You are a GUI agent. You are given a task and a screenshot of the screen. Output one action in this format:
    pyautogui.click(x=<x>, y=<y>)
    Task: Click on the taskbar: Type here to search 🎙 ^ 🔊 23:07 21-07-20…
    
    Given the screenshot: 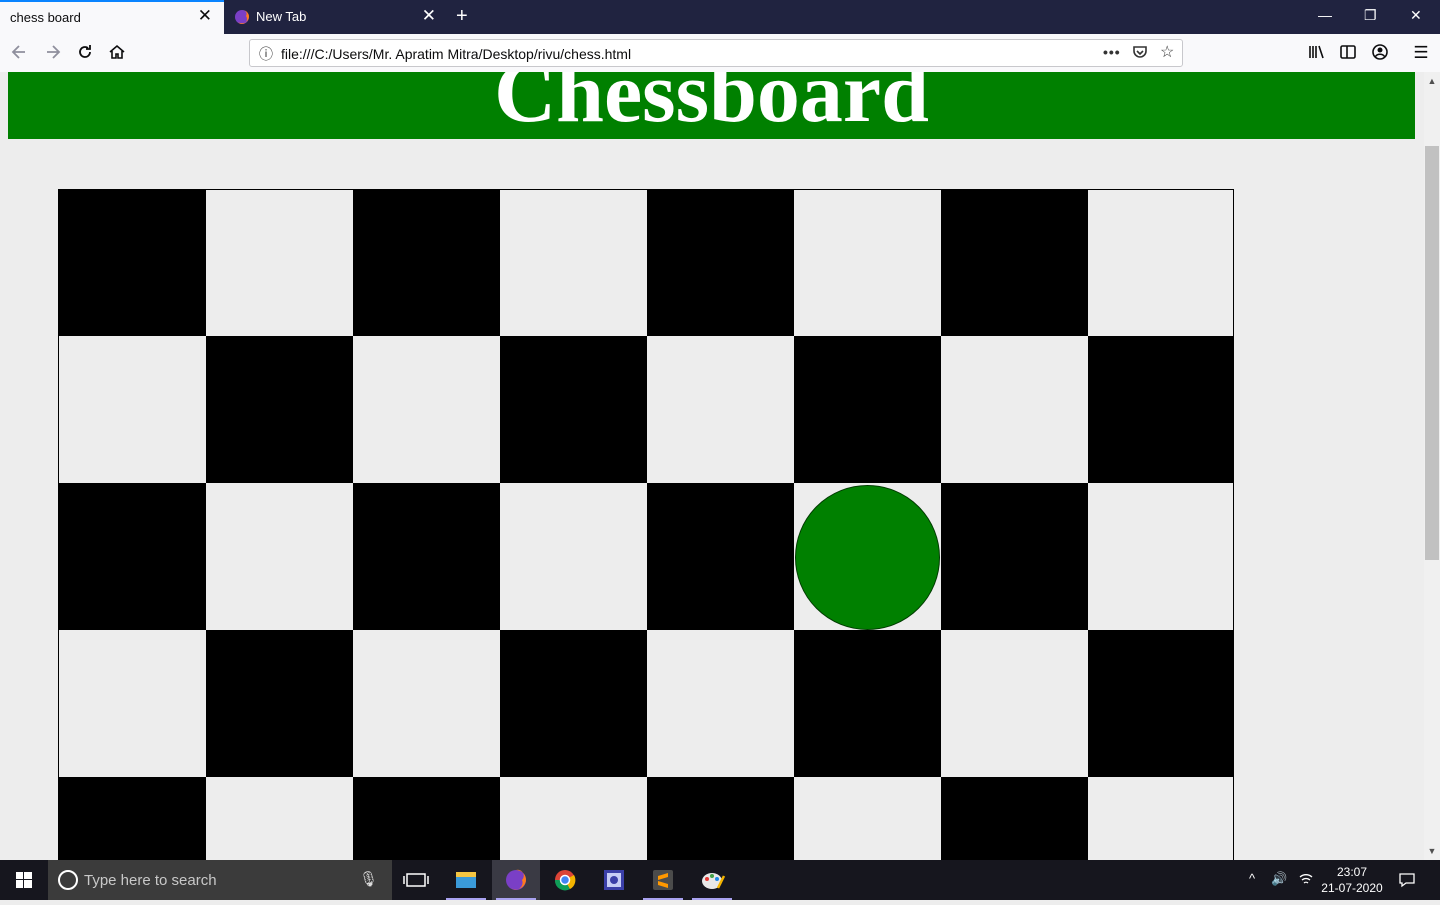 What is the action you would take?
    pyautogui.click(x=720, y=880)
    